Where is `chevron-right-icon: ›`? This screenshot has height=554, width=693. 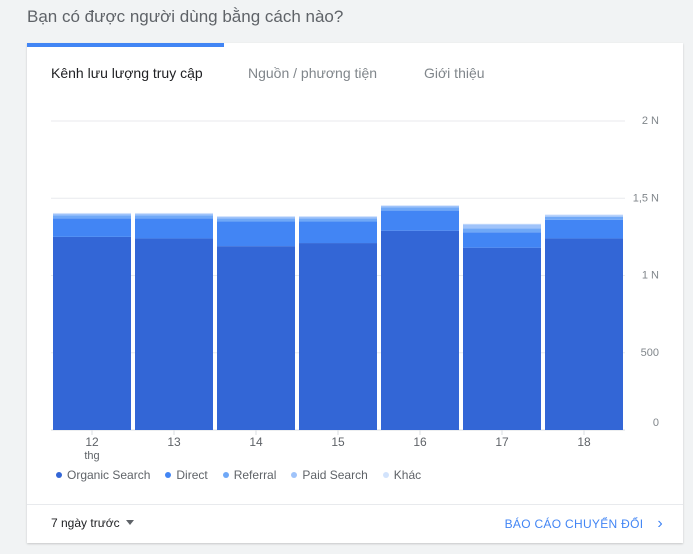
chevron-right-icon: › is located at coordinates (660, 523).